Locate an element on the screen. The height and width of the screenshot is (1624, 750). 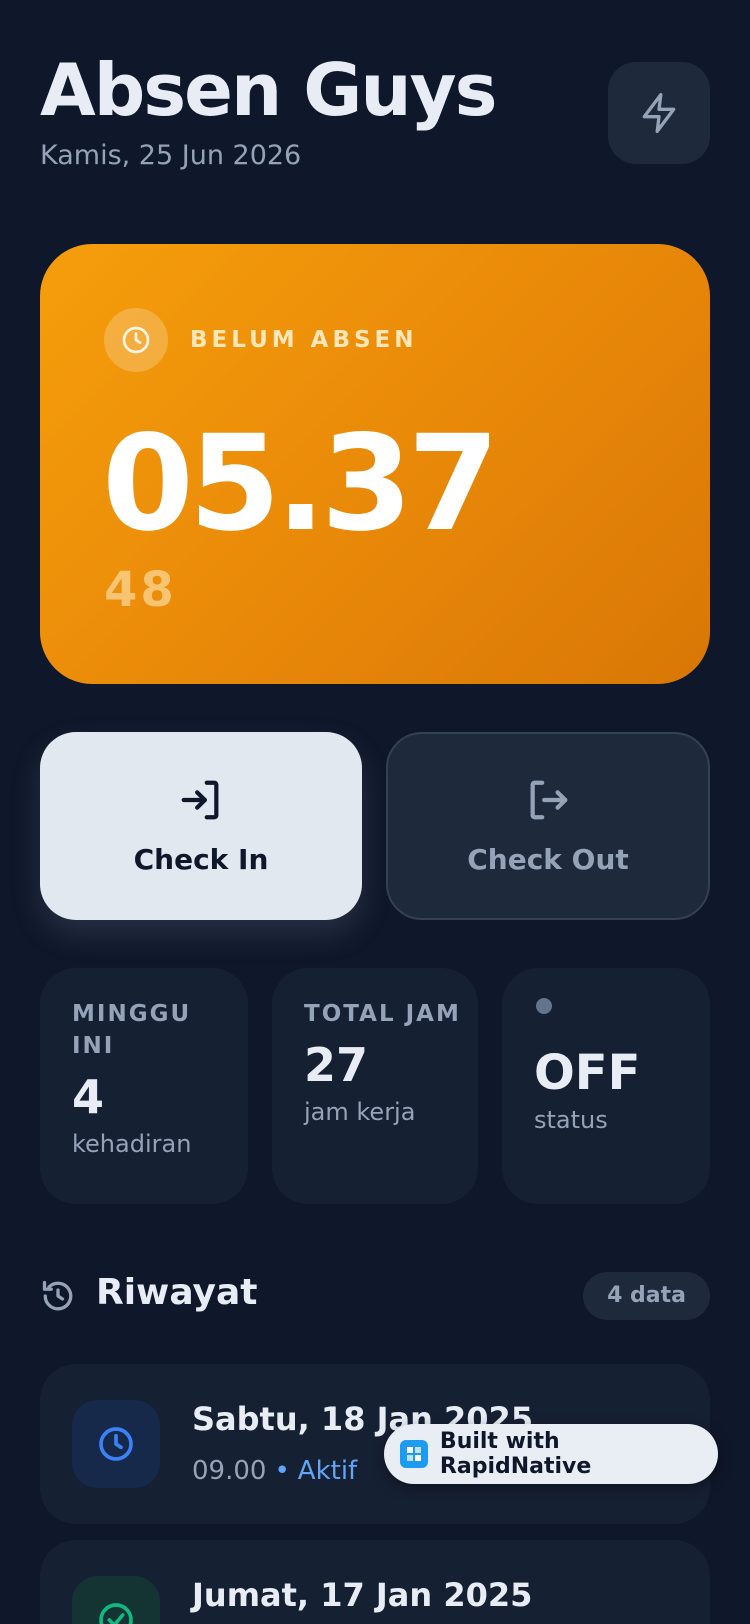
history-item-status: Aktif is located at coordinates (327, 1471).